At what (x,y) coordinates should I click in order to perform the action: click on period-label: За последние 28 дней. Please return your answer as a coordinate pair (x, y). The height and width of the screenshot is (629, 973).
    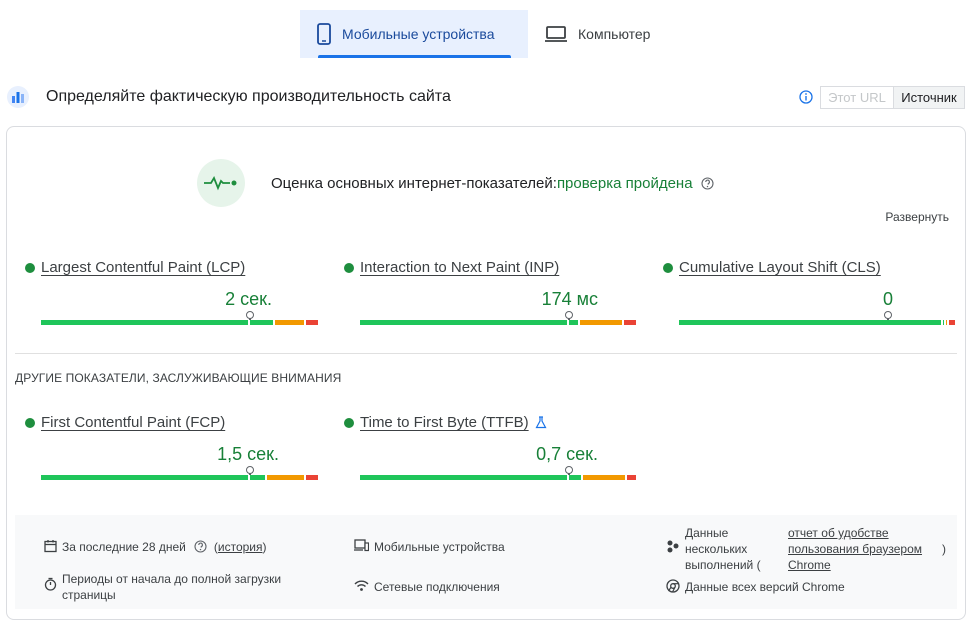
    Looking at the image, I should click on (124, 547).